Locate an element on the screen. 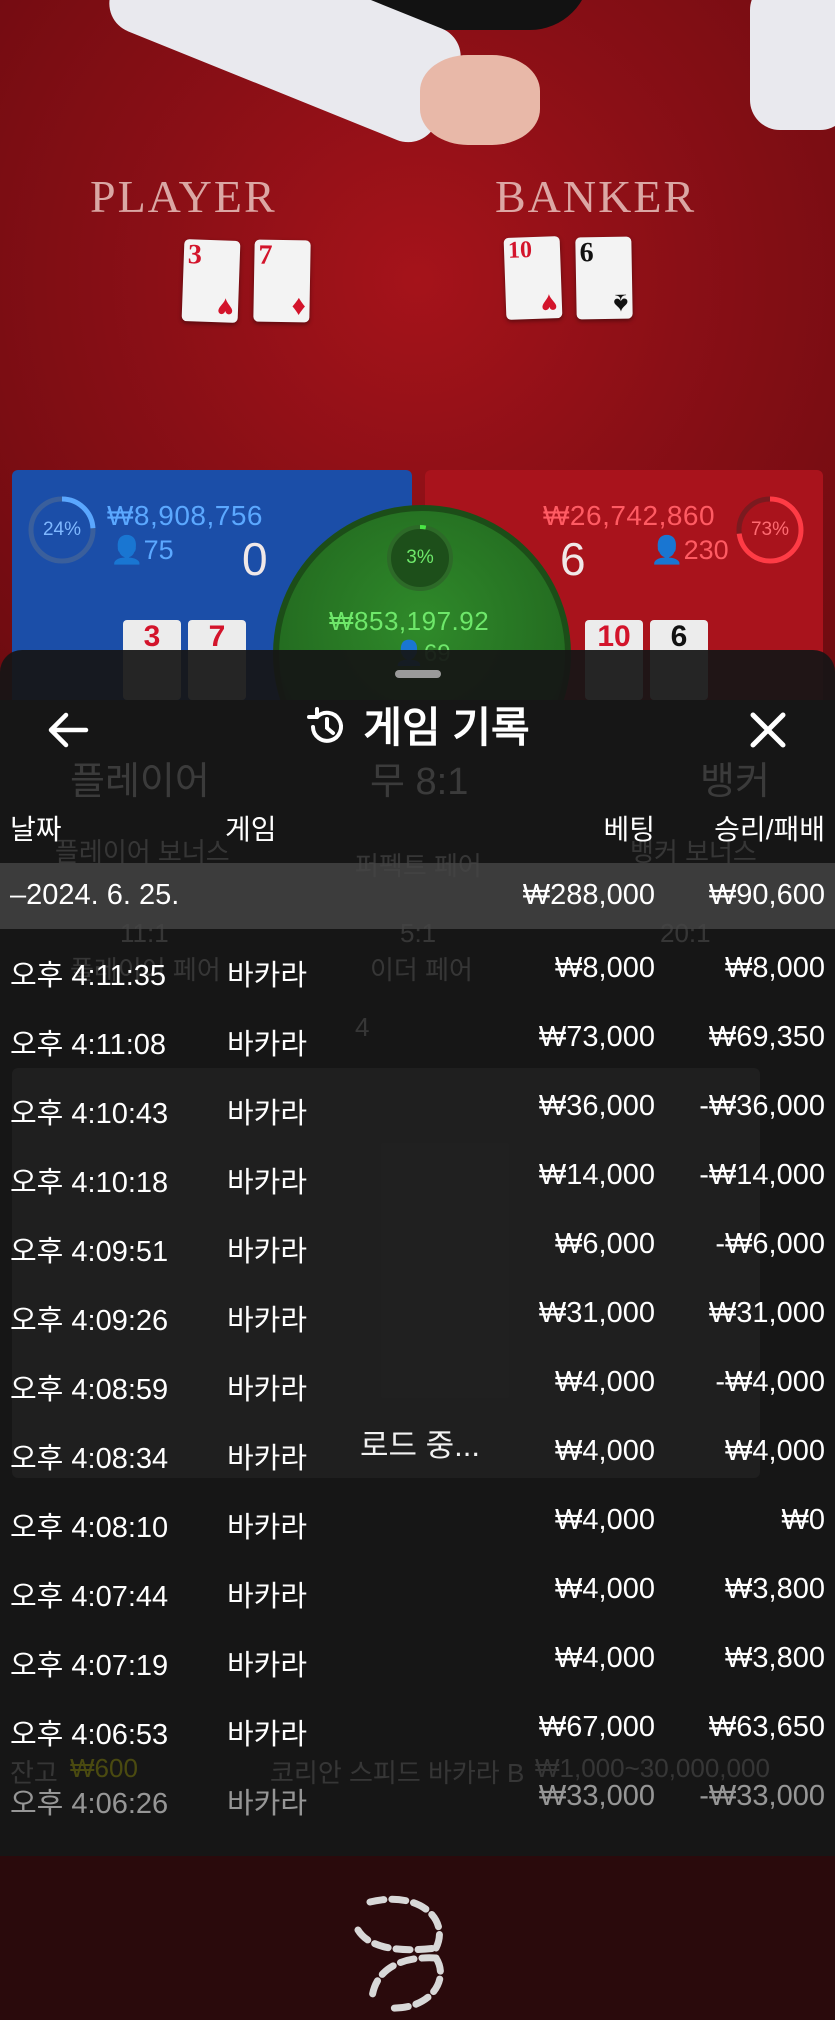 This screenshot has height=2020, width=835. row-bet: ₩14,000 is located at coordinates (596, 1175).